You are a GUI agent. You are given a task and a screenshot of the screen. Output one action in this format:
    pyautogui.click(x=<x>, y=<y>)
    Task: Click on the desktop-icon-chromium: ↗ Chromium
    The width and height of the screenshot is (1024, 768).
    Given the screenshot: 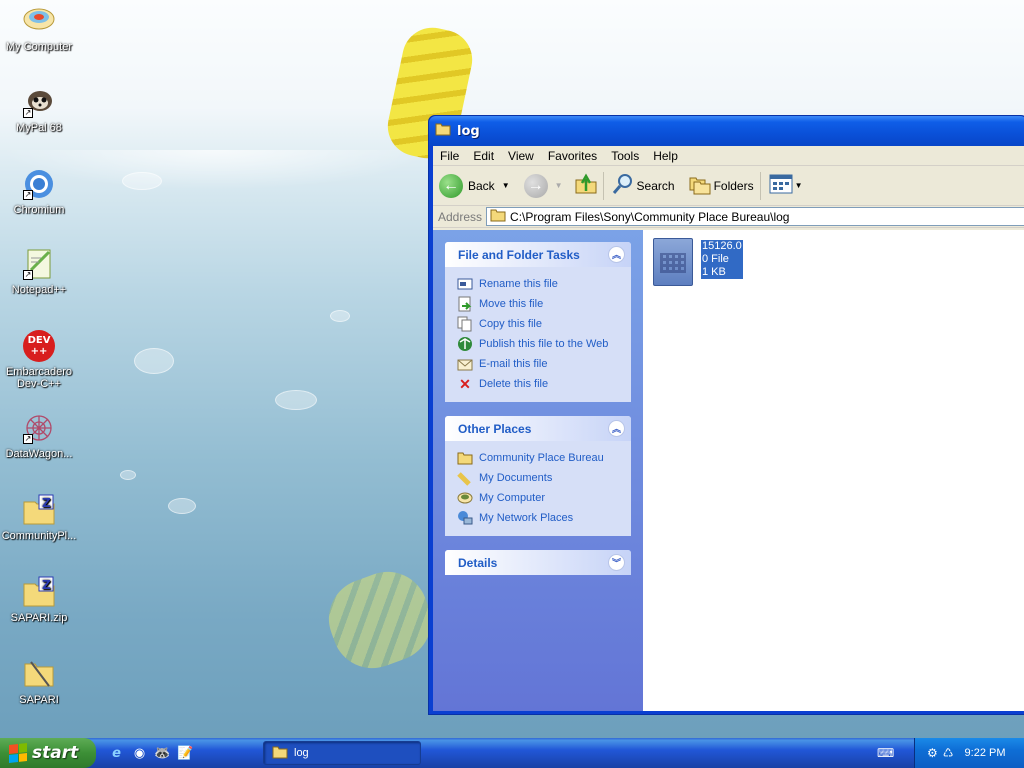 What is the action you would take?
    pyautogui.click(x=39, y=192)
    